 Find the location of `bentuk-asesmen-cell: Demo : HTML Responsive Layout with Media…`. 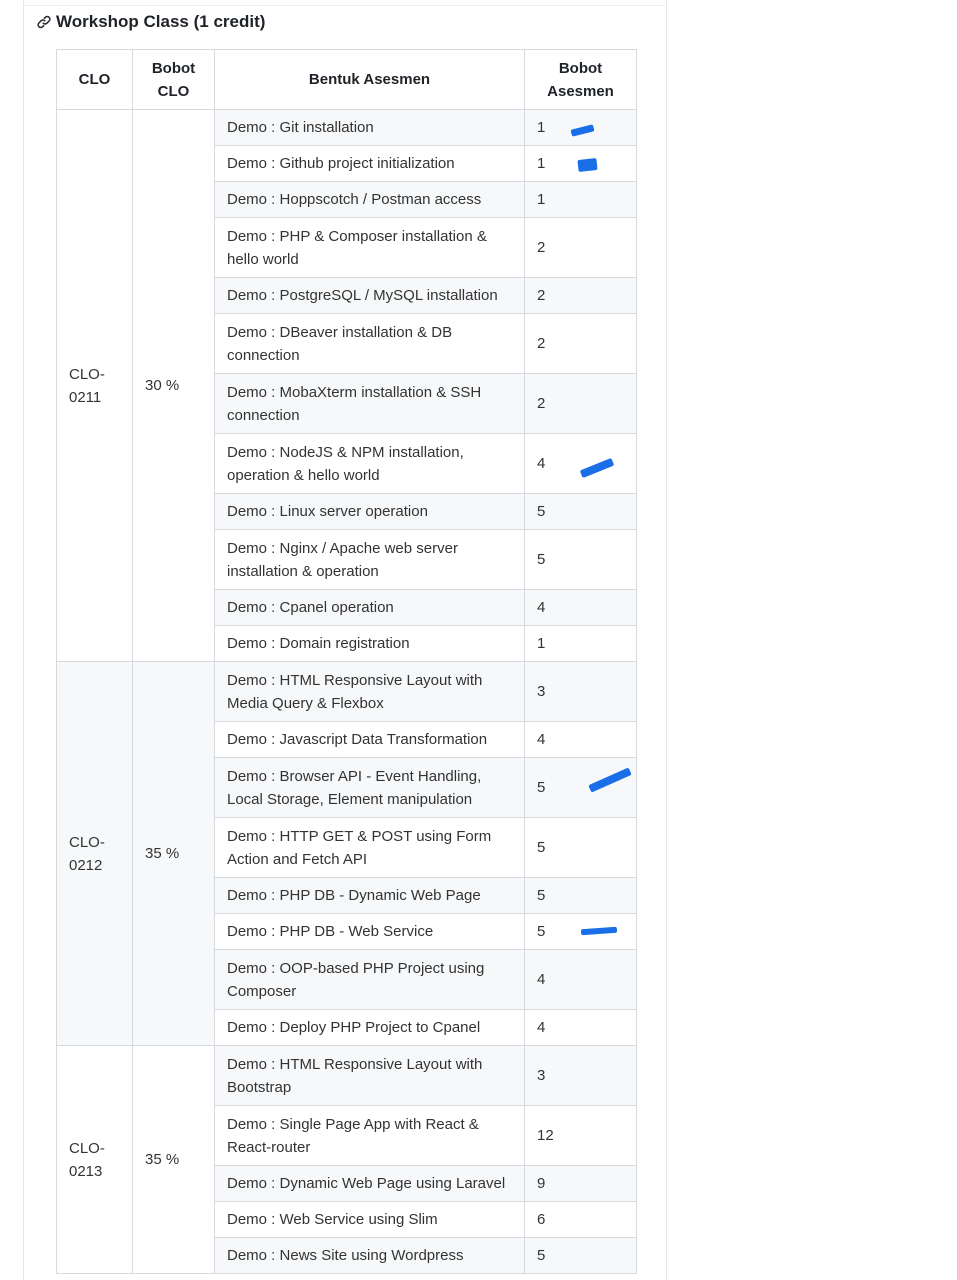

bentuk-asesmen-cell: Demo : HTML Responsive Layout with Media… is located at coordinates (369, 691).